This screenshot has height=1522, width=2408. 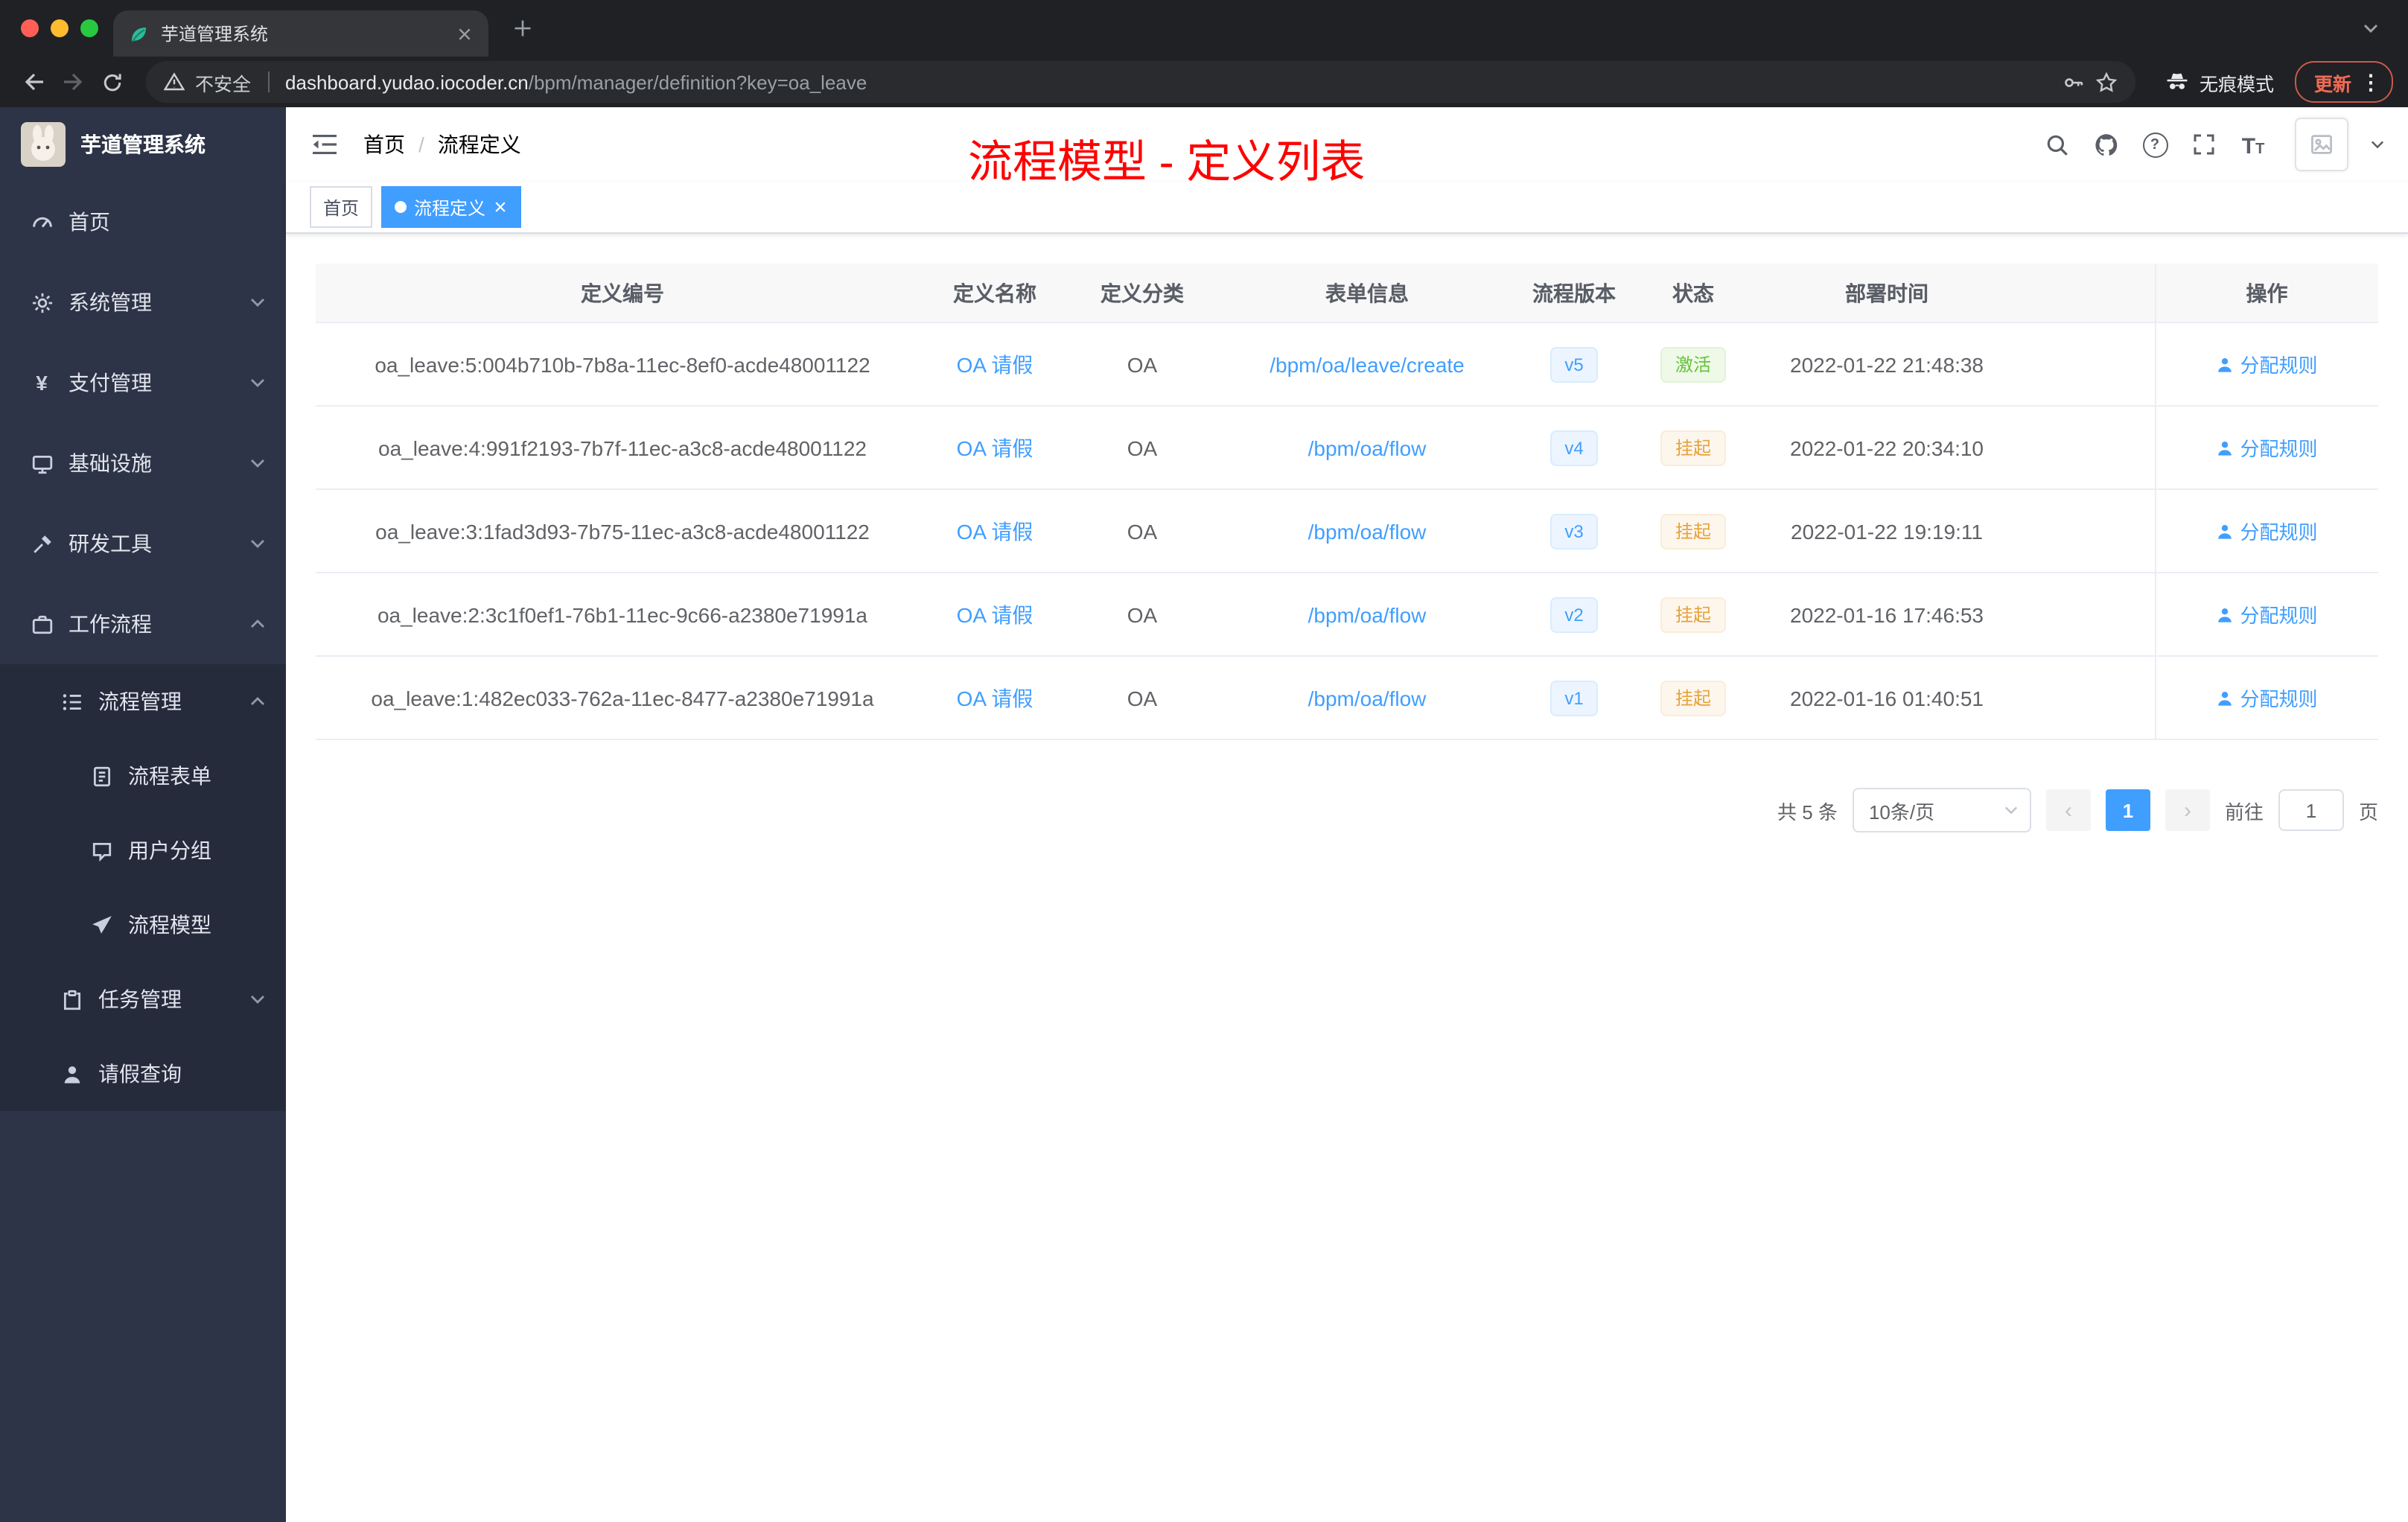 What do you see at coordinates (143, 999) in the screenshot?
I see `sidebar-item-task-management: 任务管理` at bounding box center [143, 999].